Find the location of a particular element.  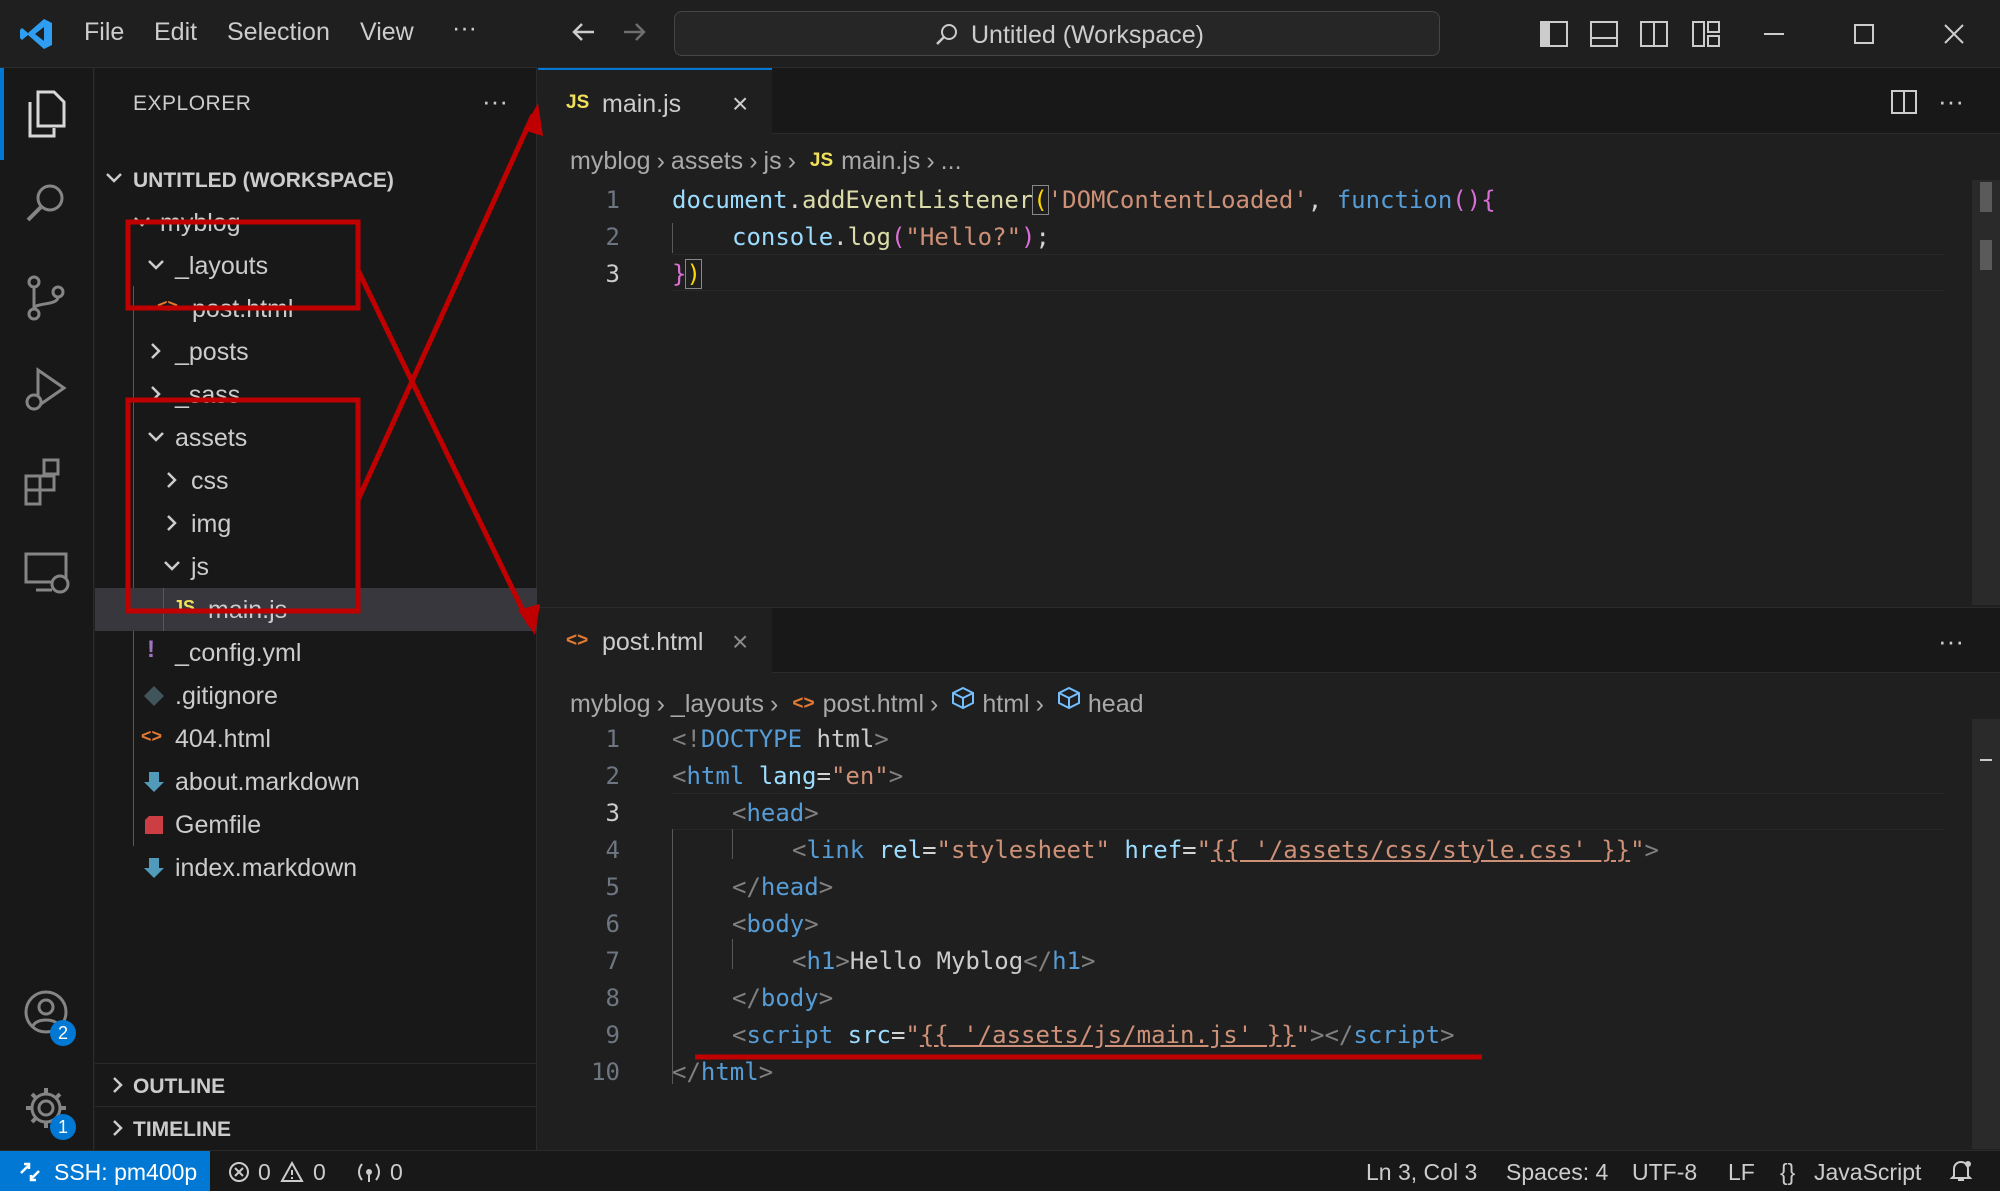

explorer-activity is located at coordinates (47, 114).